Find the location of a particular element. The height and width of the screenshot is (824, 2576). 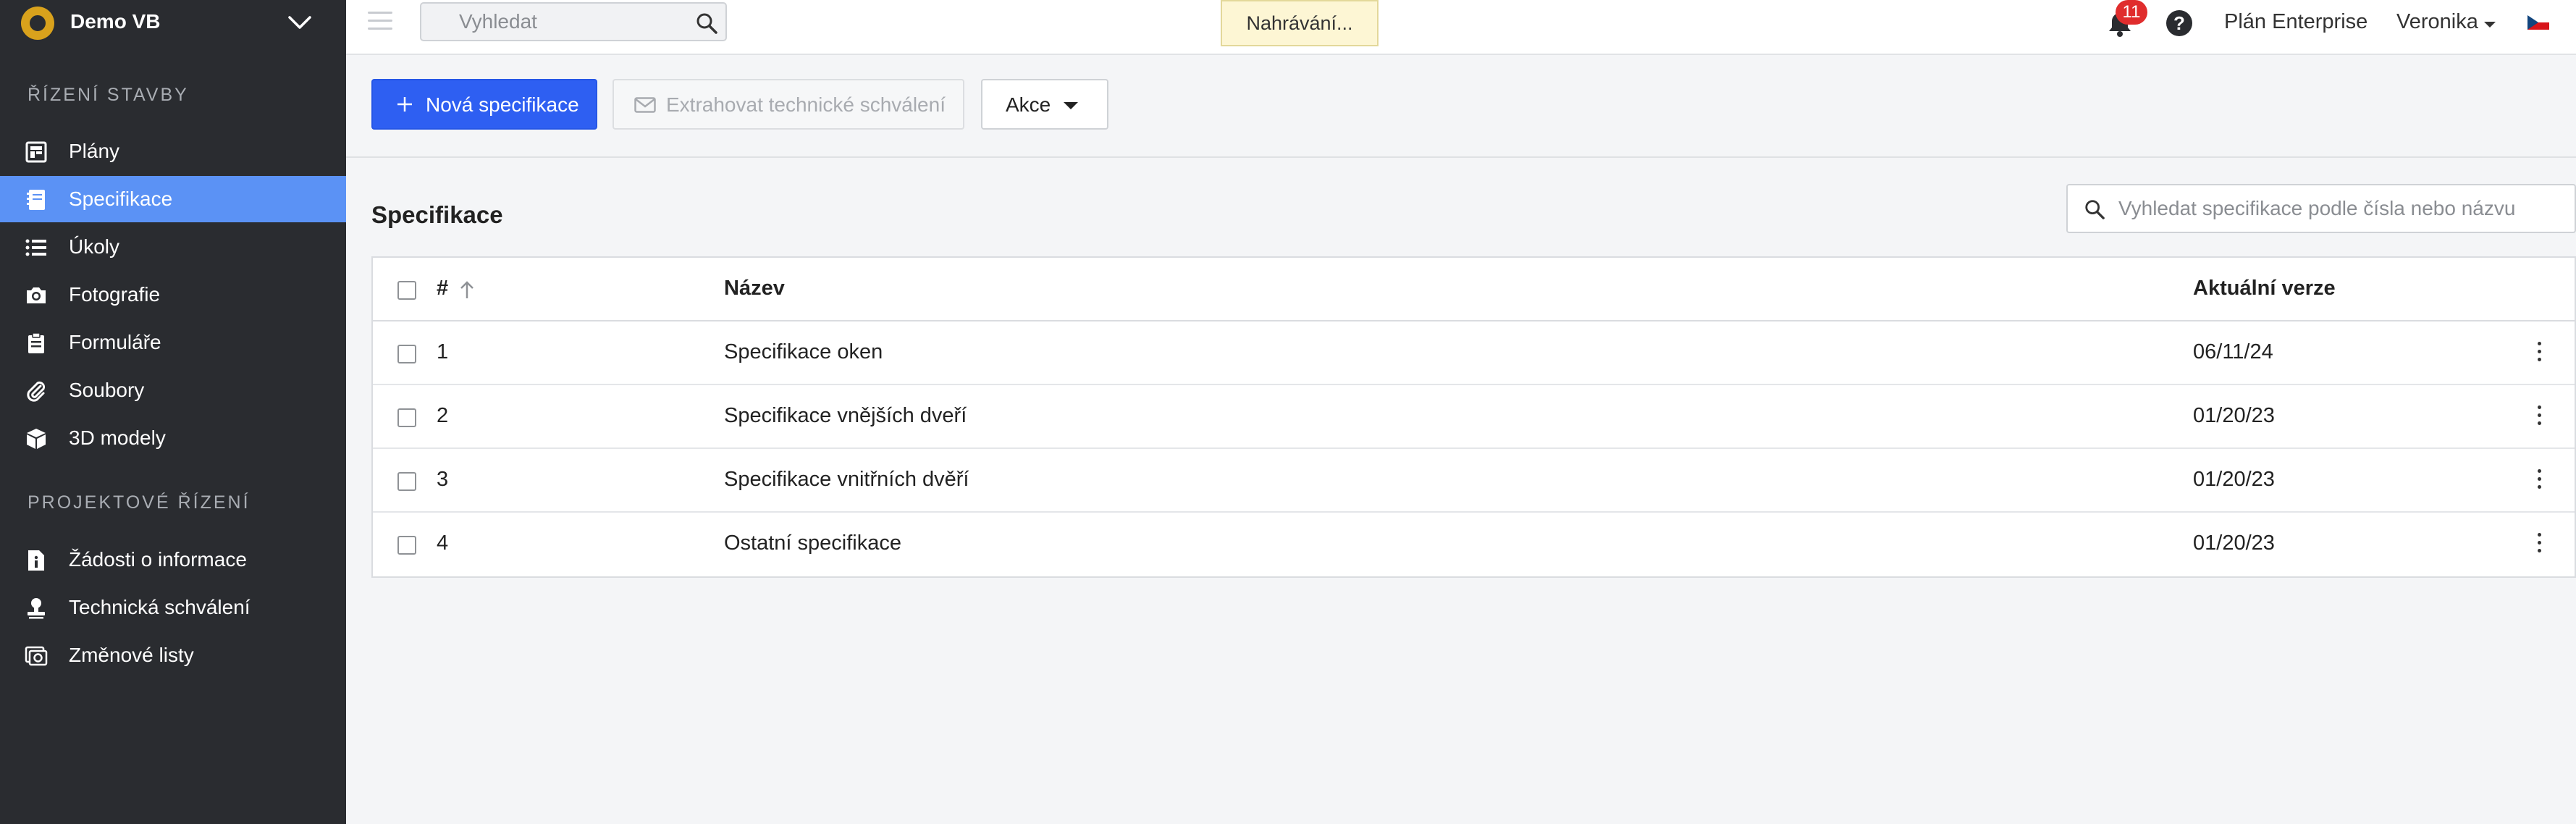

page-title: Specifikace is located at coordinates (437, 214).